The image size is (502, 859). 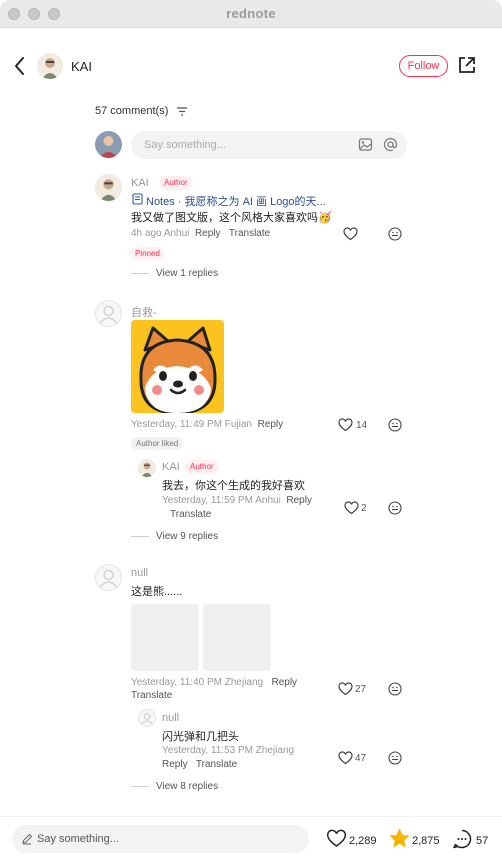 What do you see at coordinates (20, 66) in the screenshot?
I see `back-arrow-icon` at bounding box center [20, 66].